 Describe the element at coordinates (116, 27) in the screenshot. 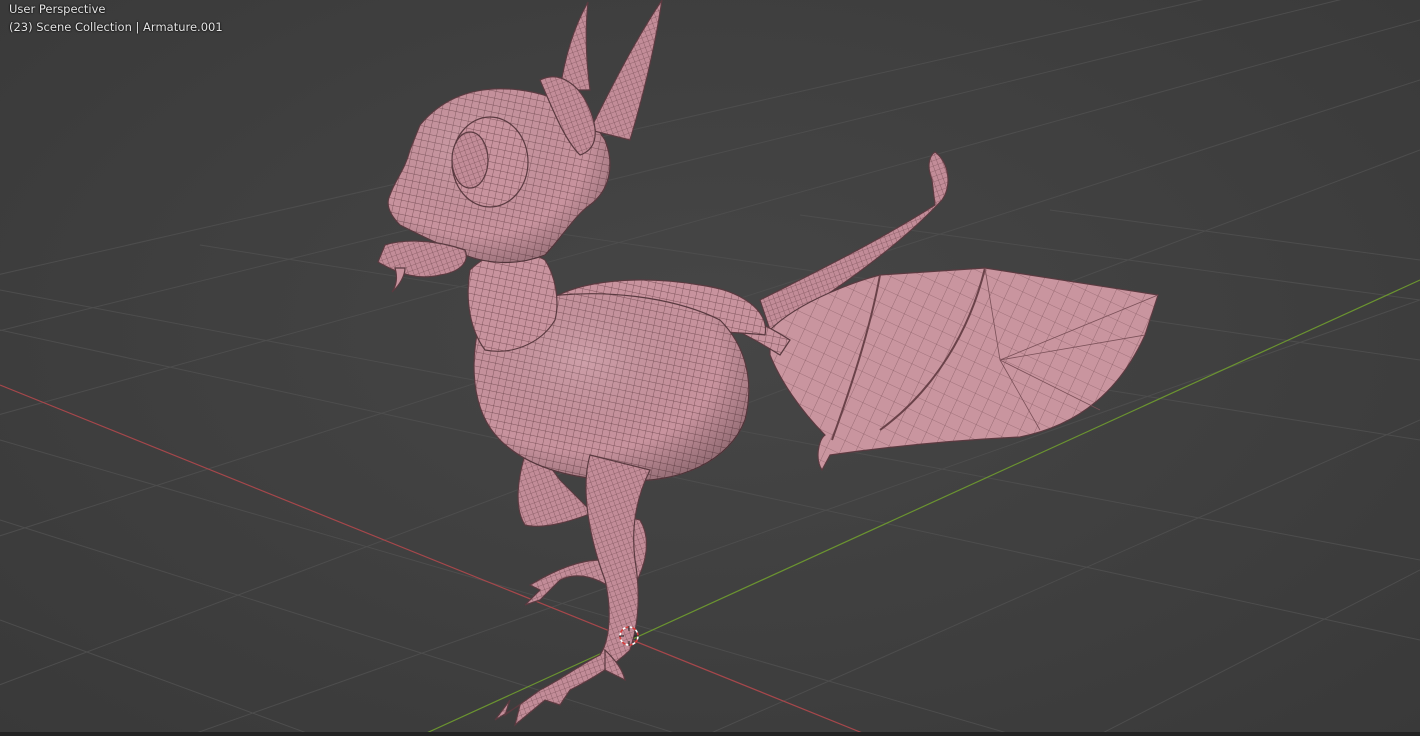

I see `scene-collection-label: (23) Scene Collection | Armature.001` at that location.